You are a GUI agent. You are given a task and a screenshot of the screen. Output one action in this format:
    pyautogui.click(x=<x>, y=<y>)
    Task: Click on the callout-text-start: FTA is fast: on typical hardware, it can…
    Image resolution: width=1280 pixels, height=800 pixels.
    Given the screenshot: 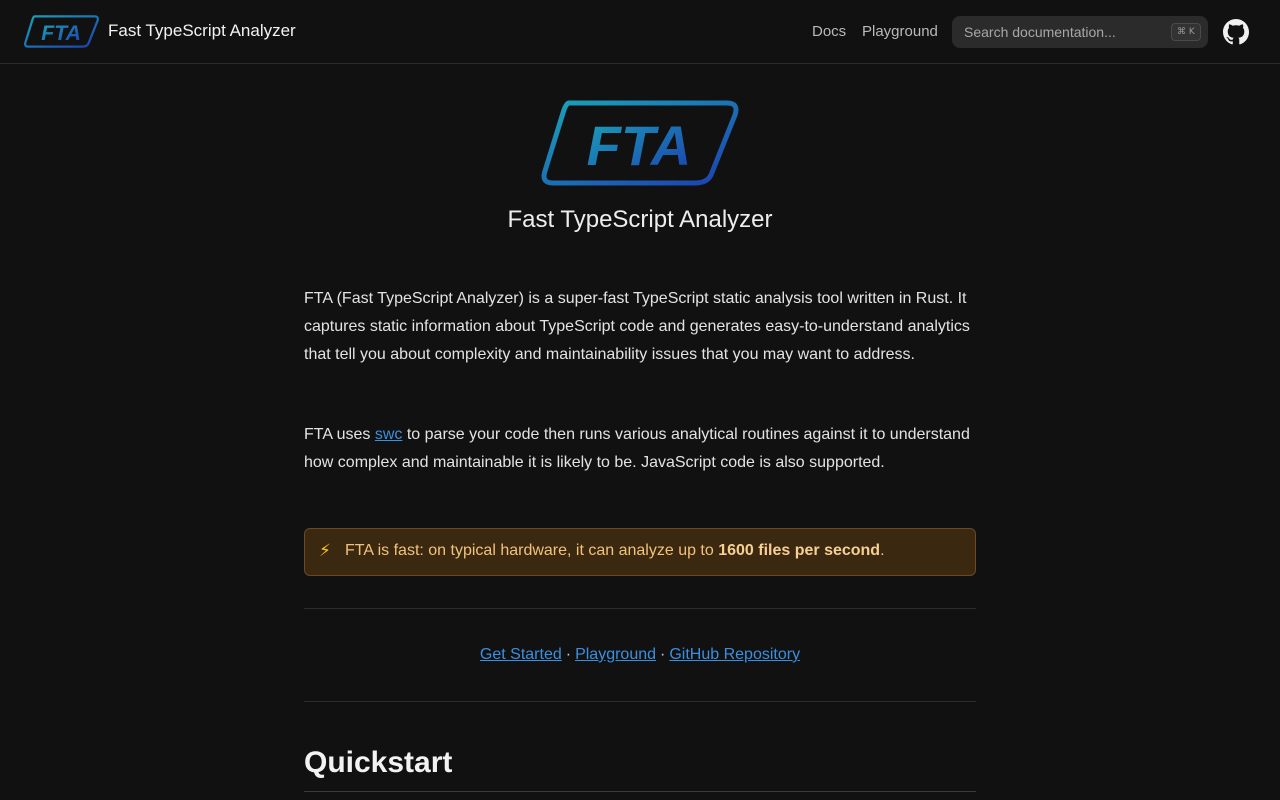 What is the action you would take?
    pyautogui.click(x=532, y=550)
    